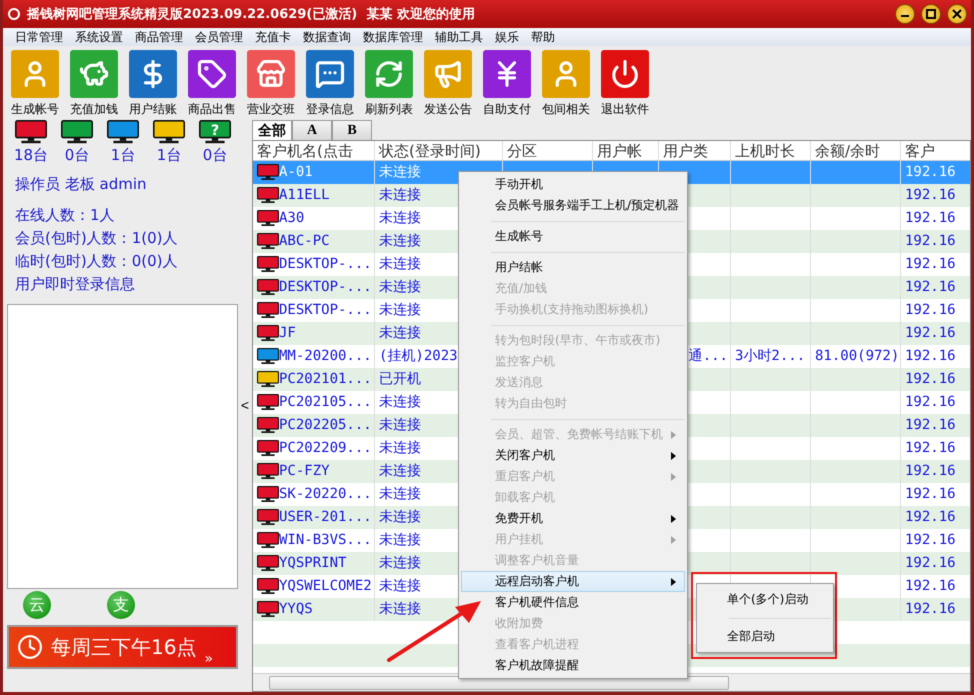 This screenshot has height=695, width=974. I want to click on table-cell-text: 81.00(972), so click(857, 356).